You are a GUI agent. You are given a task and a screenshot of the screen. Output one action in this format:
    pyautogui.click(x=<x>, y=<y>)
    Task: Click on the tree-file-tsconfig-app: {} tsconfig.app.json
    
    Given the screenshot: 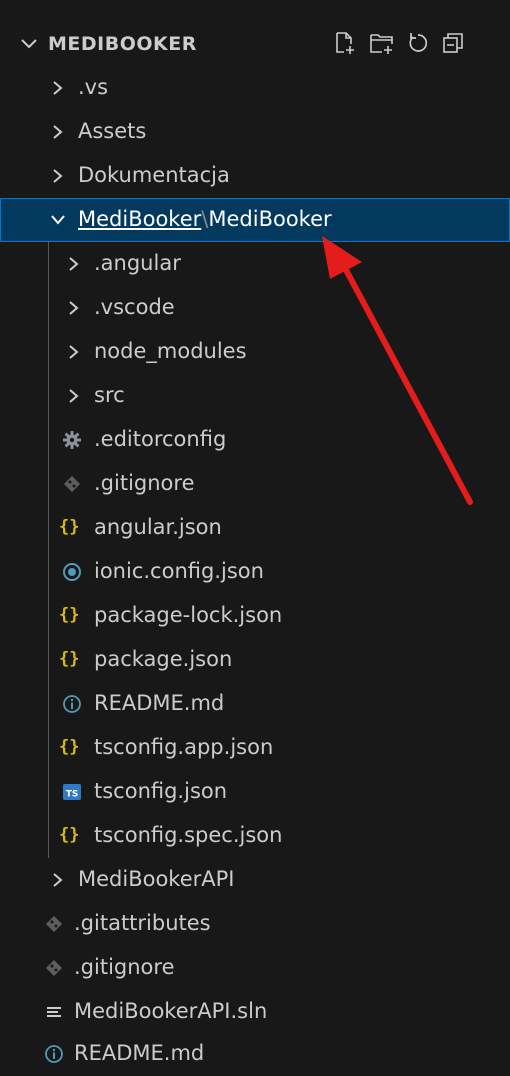 What is the action you would take?
    pyautogui.click(x=255, y=748)
    